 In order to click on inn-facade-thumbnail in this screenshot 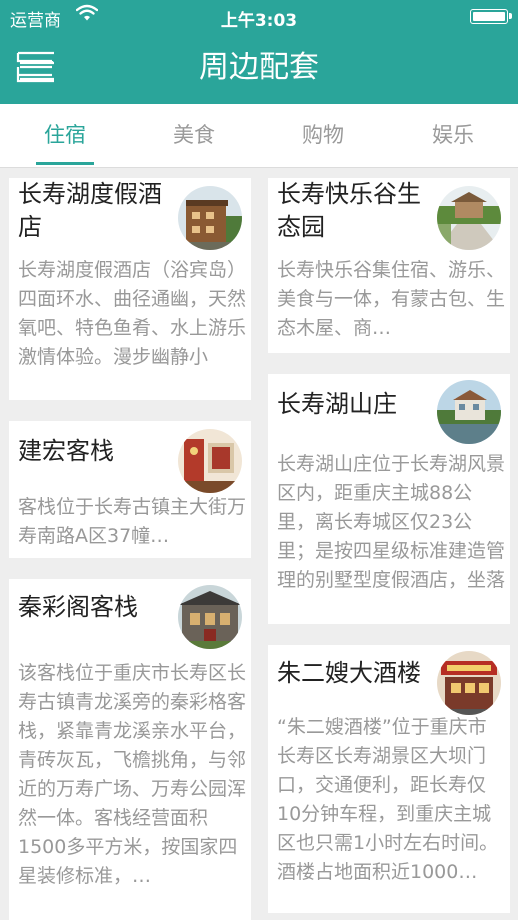, I will do `click(210, 617)`.